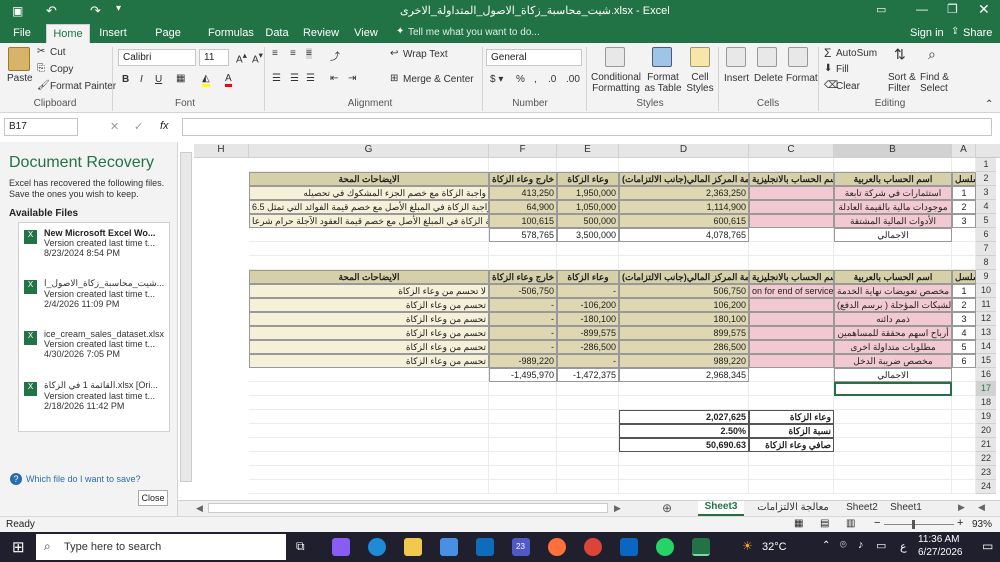  I want to click on store-icon, so click(449, 547).